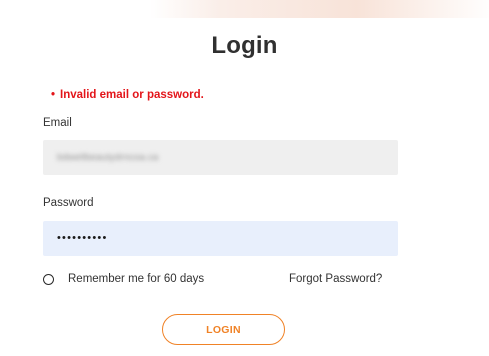  I want to click on password-label: Password, so click(68, 203).